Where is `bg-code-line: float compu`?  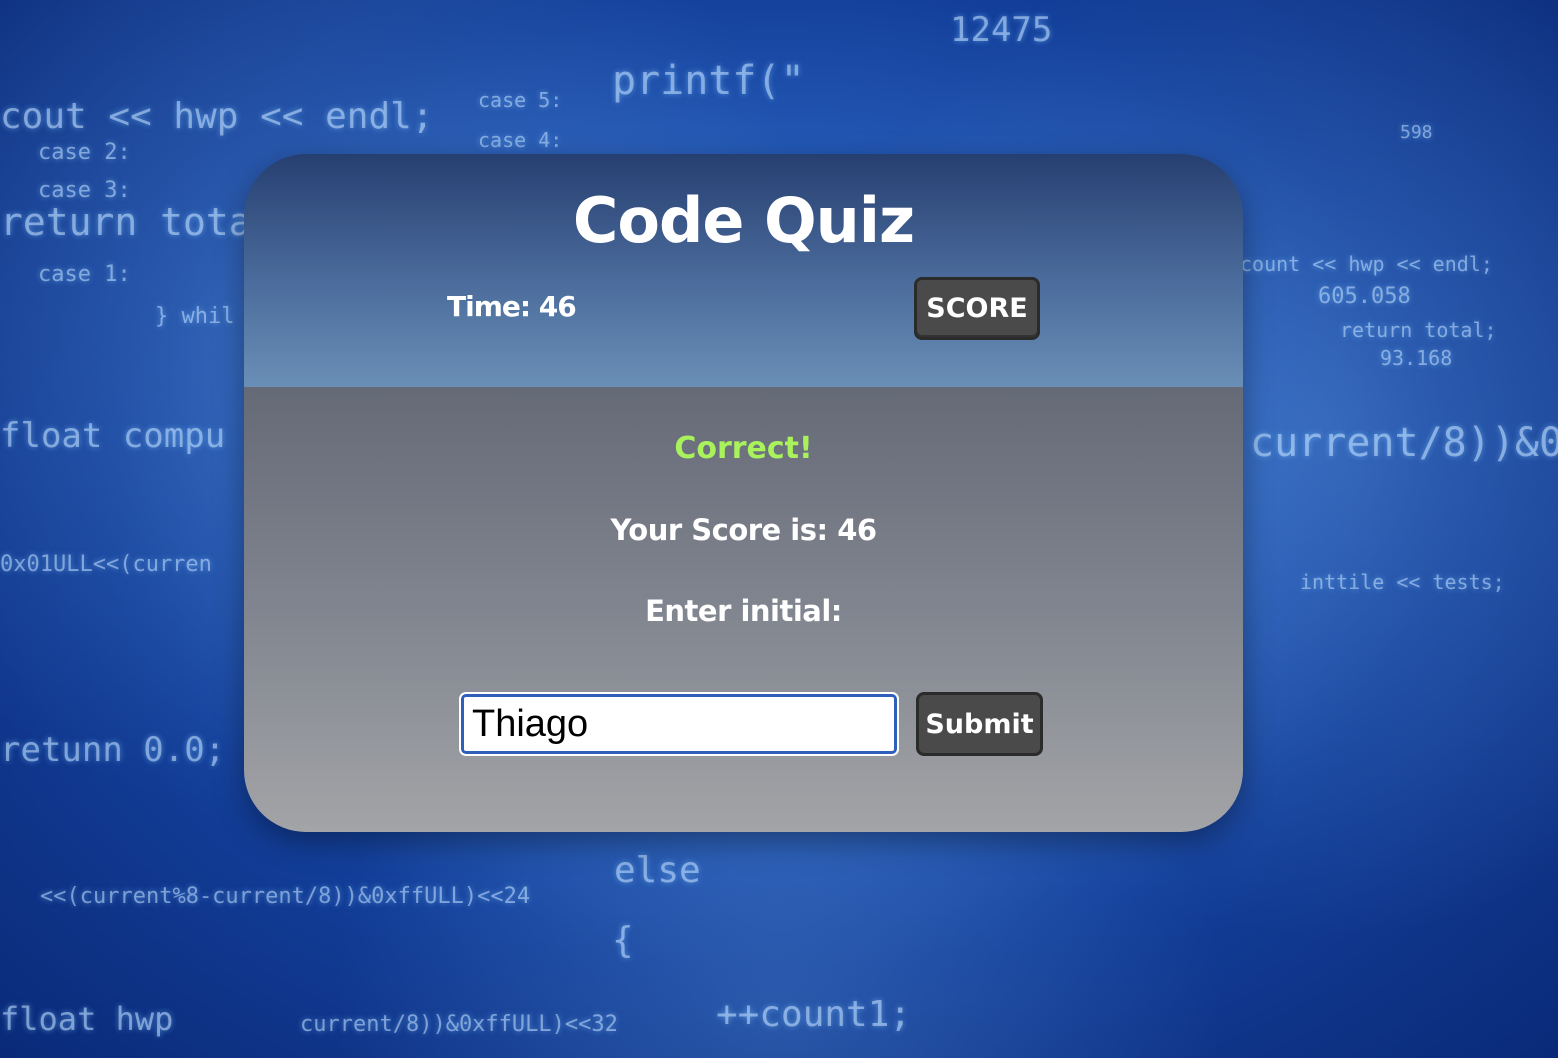
bg-code-line: float compu is located at coordinates (113, 436).